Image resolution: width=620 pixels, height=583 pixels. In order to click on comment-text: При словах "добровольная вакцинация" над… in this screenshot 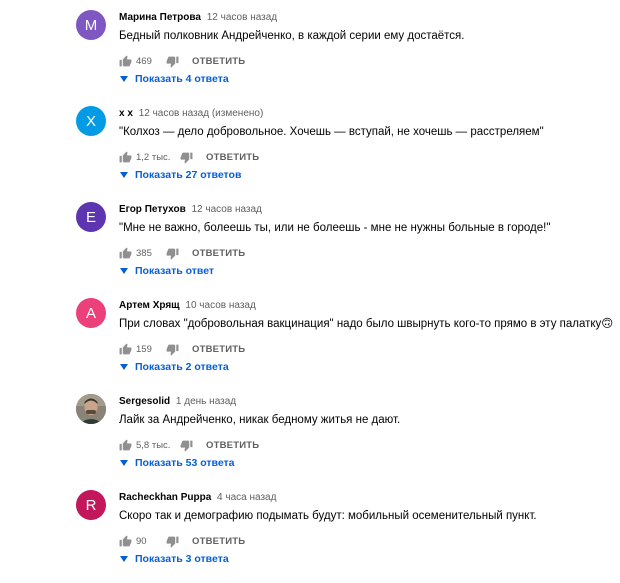, I will do `click(366, 324)`.